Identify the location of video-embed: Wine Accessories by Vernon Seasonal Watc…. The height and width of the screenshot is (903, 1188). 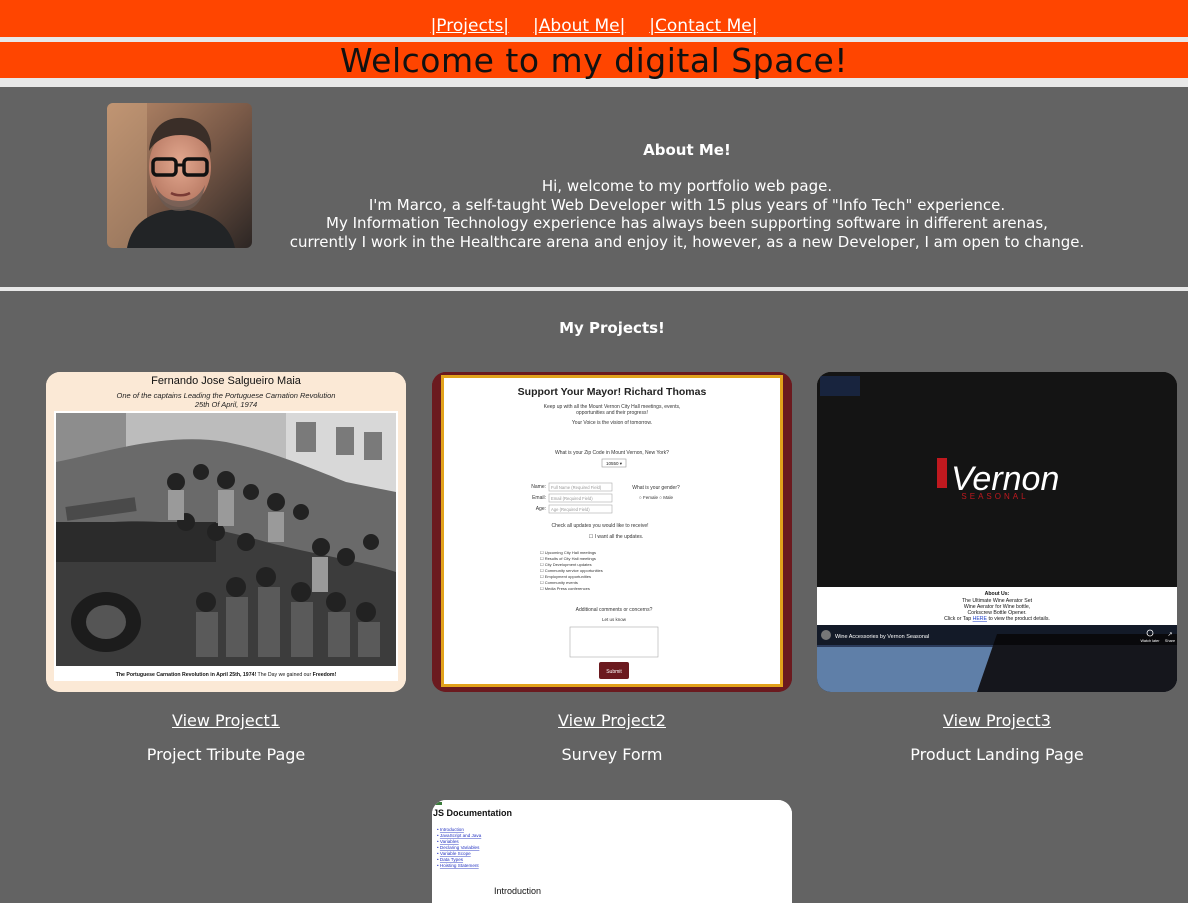
(997, 658).